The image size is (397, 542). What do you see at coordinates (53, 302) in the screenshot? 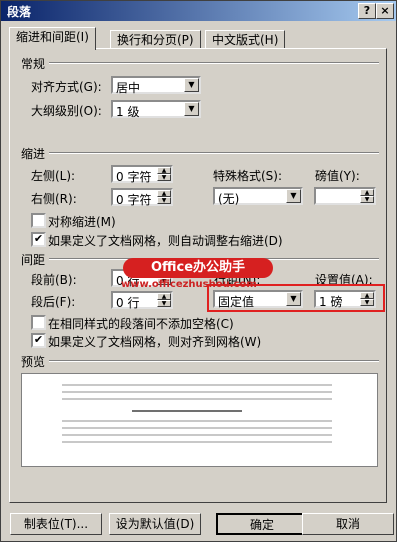
I see `space-after-label: 段后(F):` at bounding box center [53, 302].